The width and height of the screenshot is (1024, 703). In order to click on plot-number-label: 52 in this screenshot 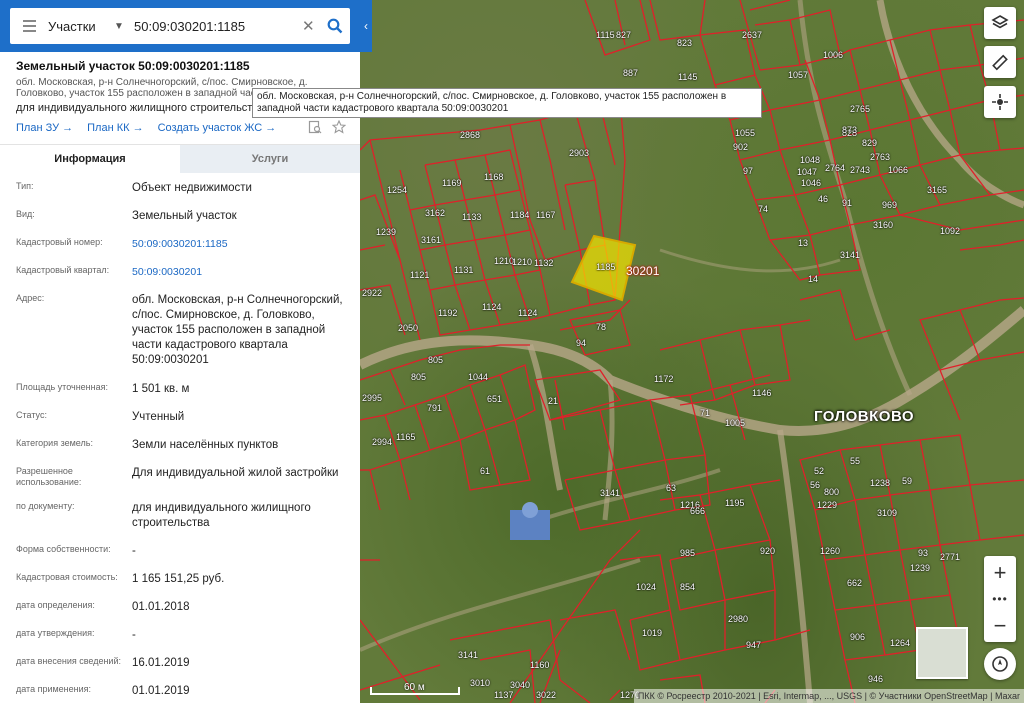, I will do `click(819, 471)`.